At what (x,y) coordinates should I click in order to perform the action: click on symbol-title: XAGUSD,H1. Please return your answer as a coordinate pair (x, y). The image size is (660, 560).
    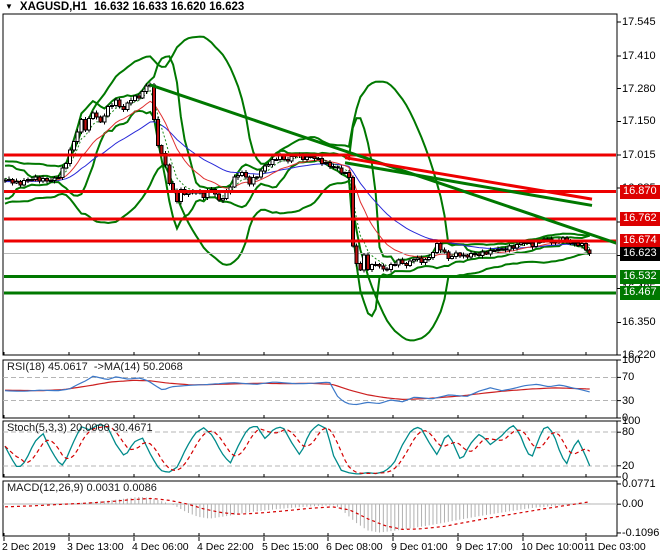
    Looking at the image, I should click on (53, 7).